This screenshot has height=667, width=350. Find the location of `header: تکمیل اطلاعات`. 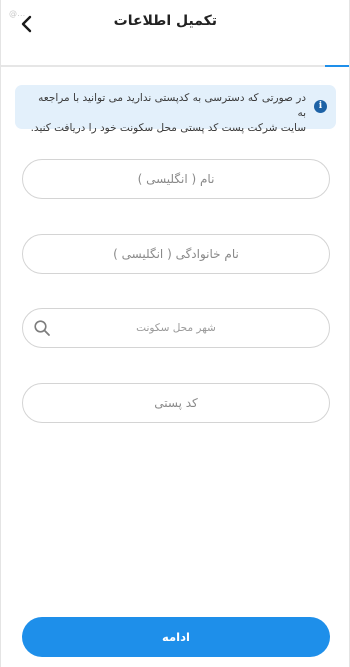

header: تکمیل اطلاعات is located at coordinates (175, 23).